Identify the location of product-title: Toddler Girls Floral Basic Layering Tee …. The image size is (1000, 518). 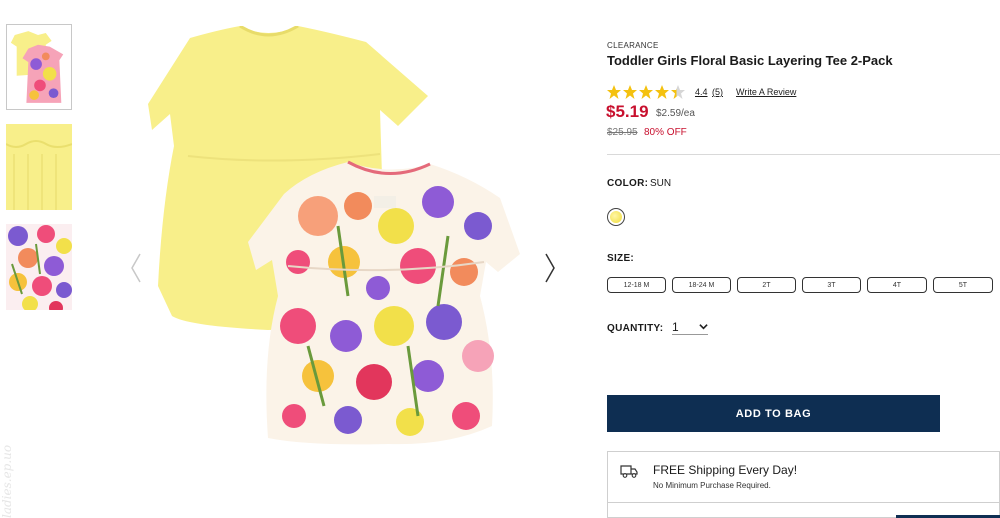
(750, 60).